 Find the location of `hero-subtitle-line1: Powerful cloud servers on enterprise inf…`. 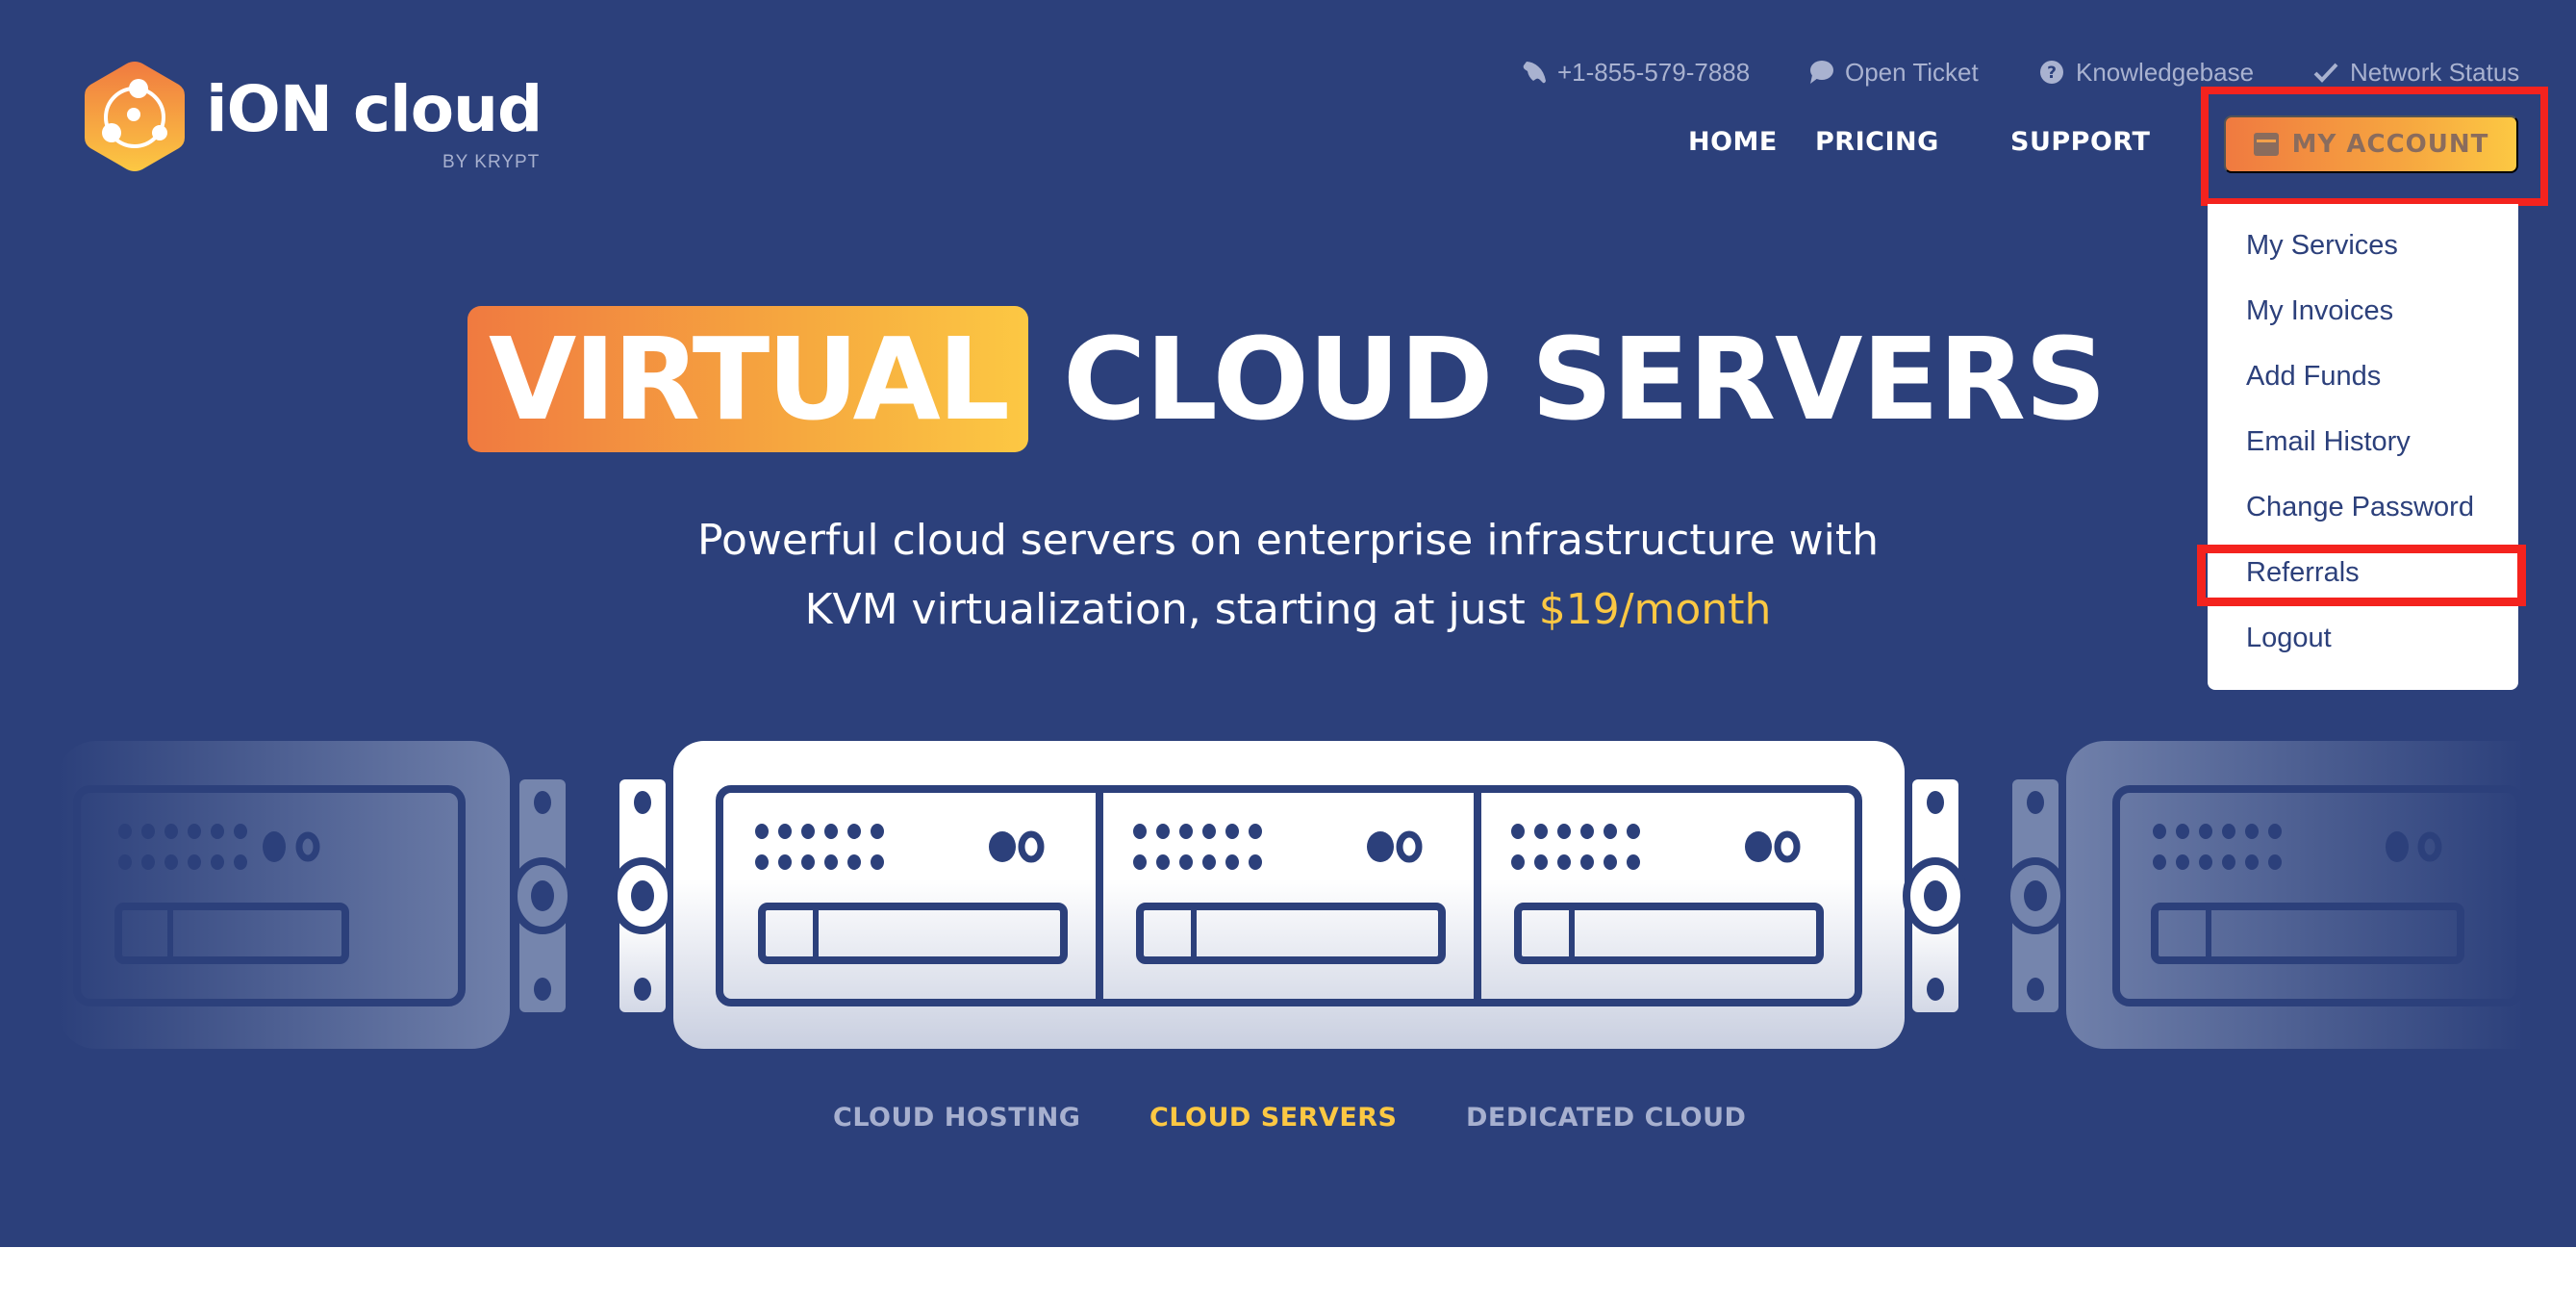

hero-subtitle-line1: Powerful cloud servers on enterprise inf… is located at coordinates (1287, 540).